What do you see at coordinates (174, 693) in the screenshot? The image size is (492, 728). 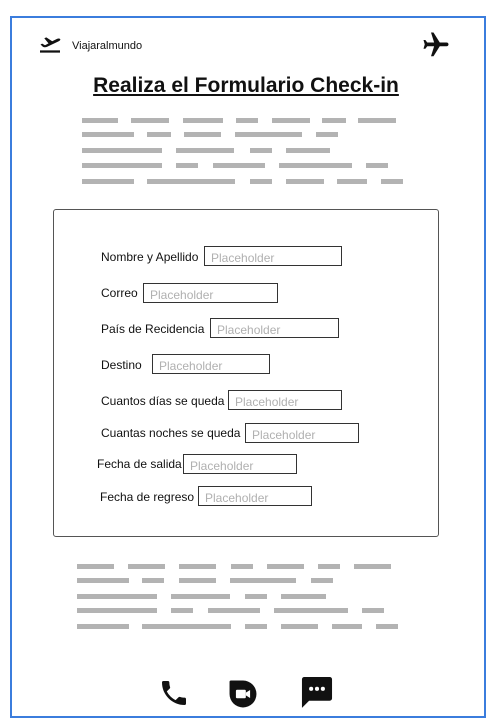 I see `phone-icon` at bounding box center [174, 693].